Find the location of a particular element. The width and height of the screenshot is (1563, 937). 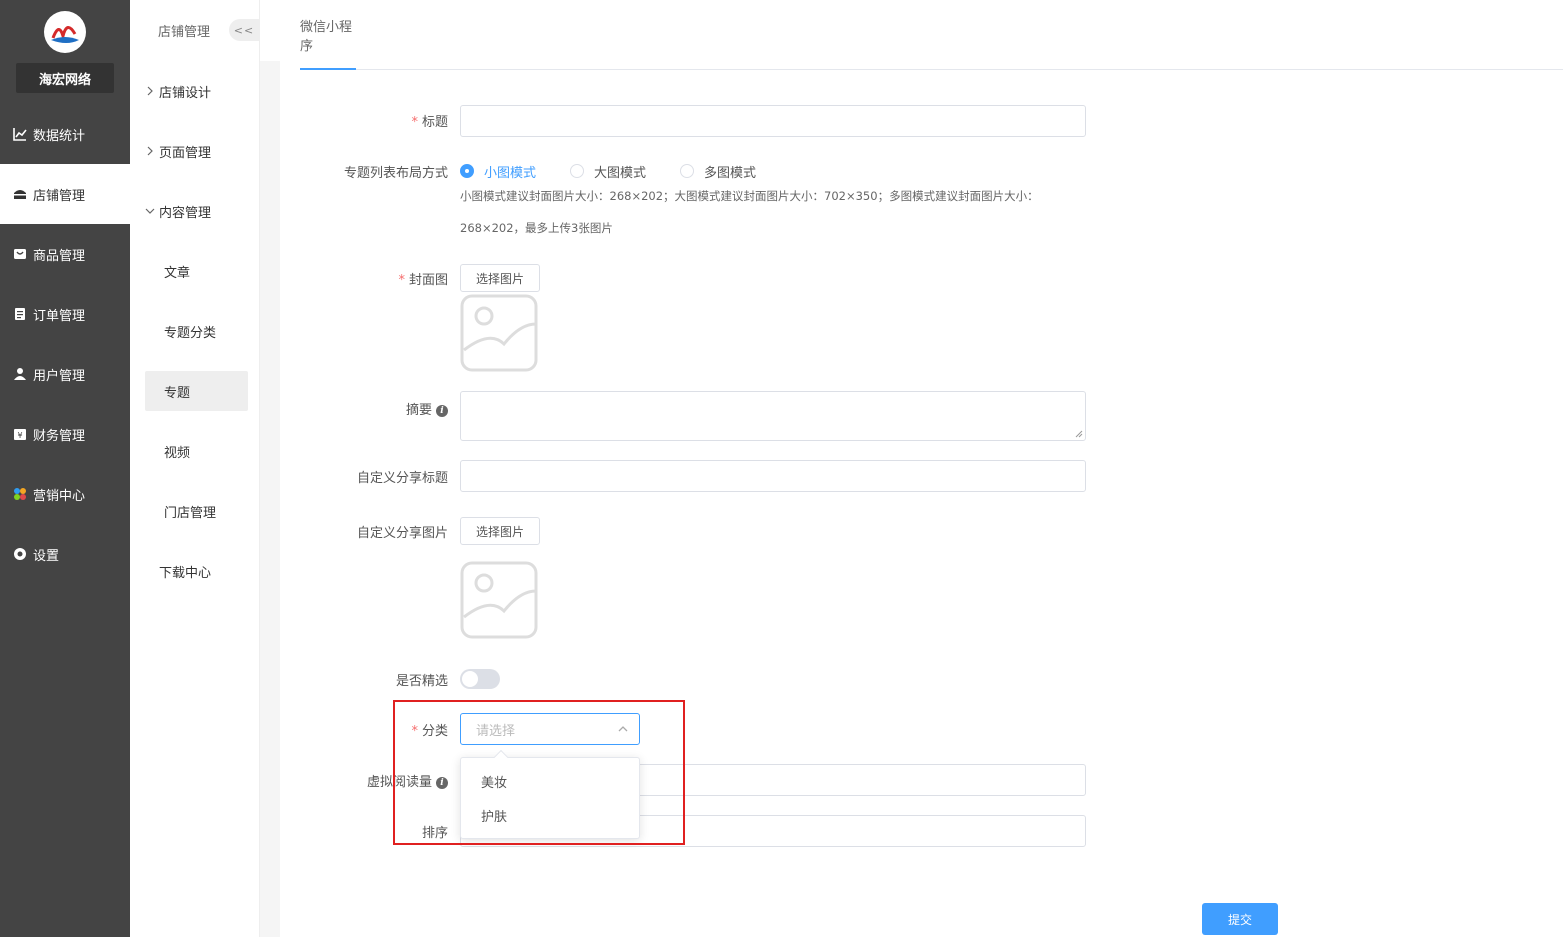

sub-child-video: 视频 is located at coordinates (194, 451).